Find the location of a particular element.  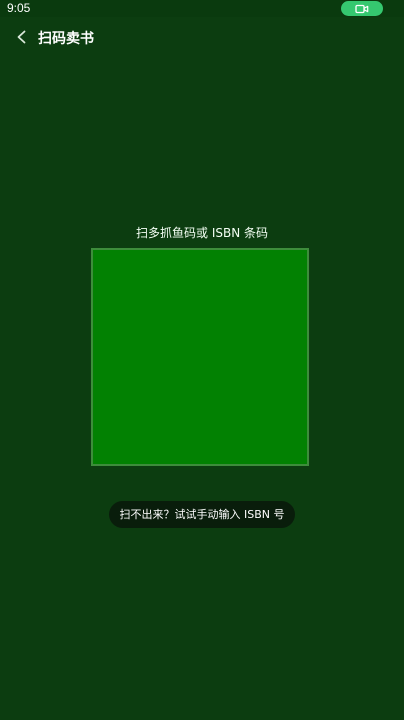

back-button is located at coordinates (21, 39).